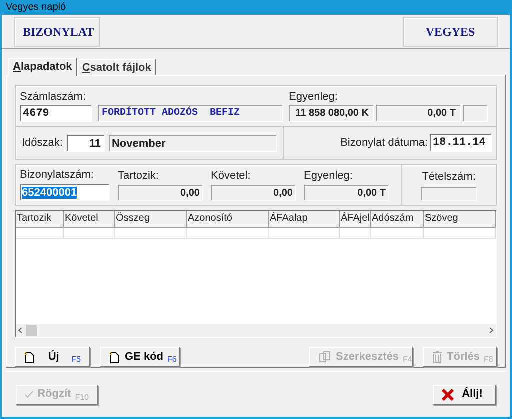  Describe the element at coordinates (355, 219) in the screenshot. I see `column-header: ÁFAjel` at that location.